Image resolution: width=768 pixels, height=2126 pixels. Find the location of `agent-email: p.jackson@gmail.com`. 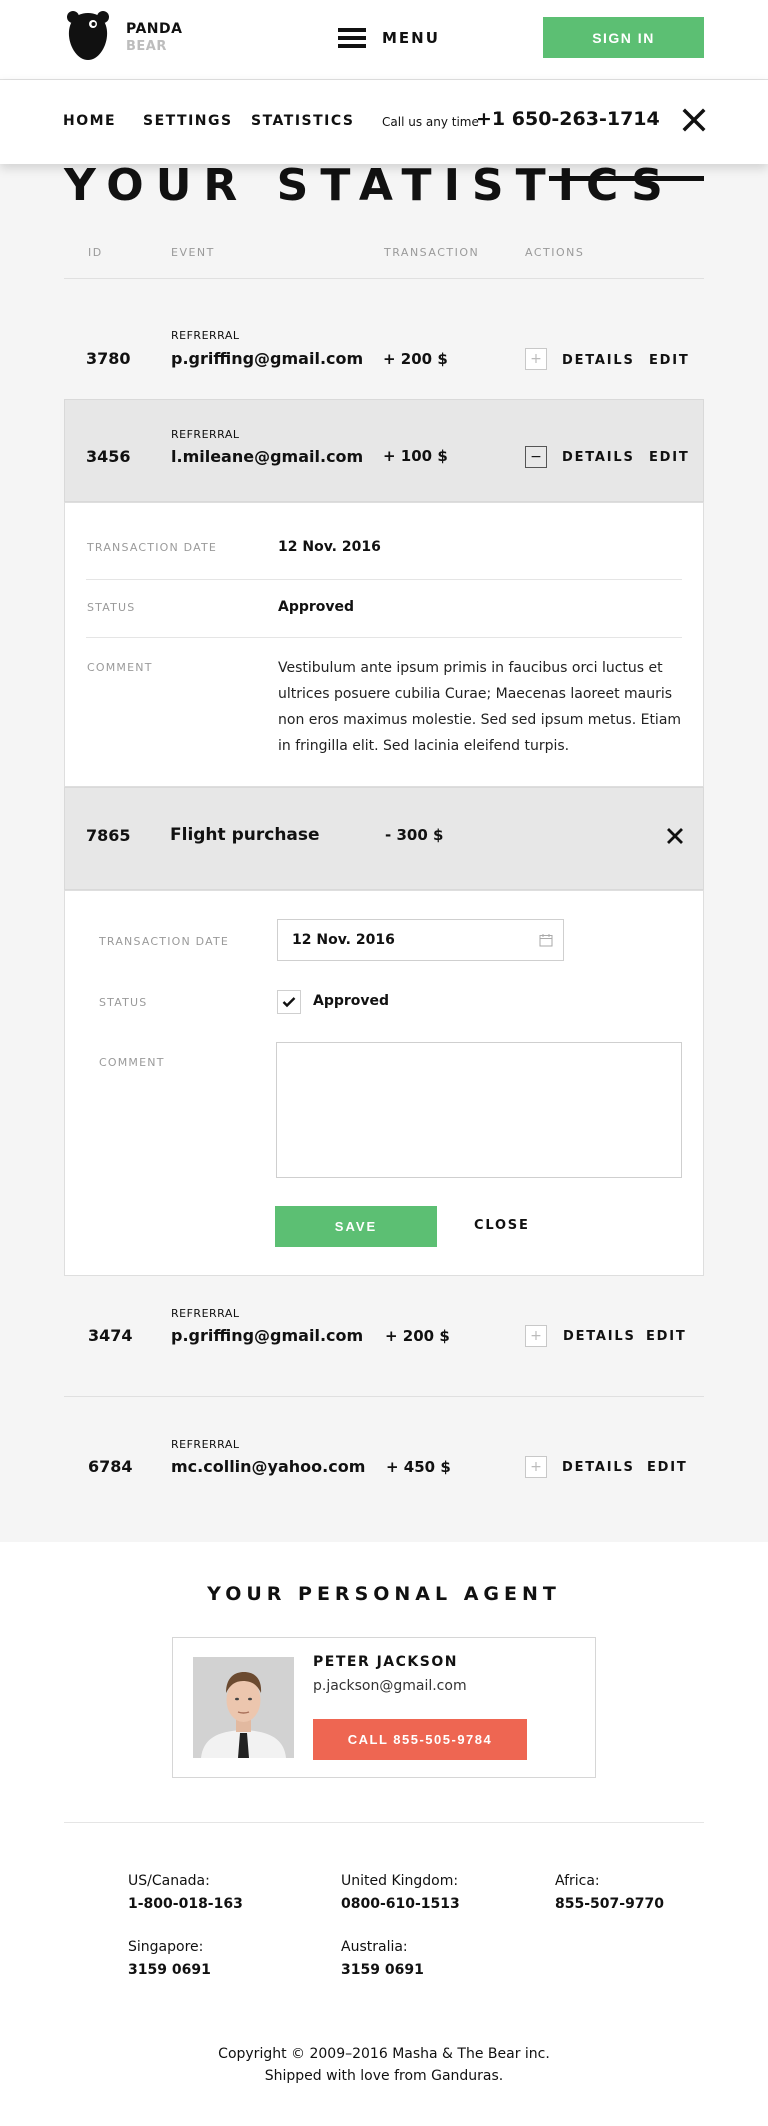

agent-email: p.jackson@gmail.com is located at coordinates (390, 1686).